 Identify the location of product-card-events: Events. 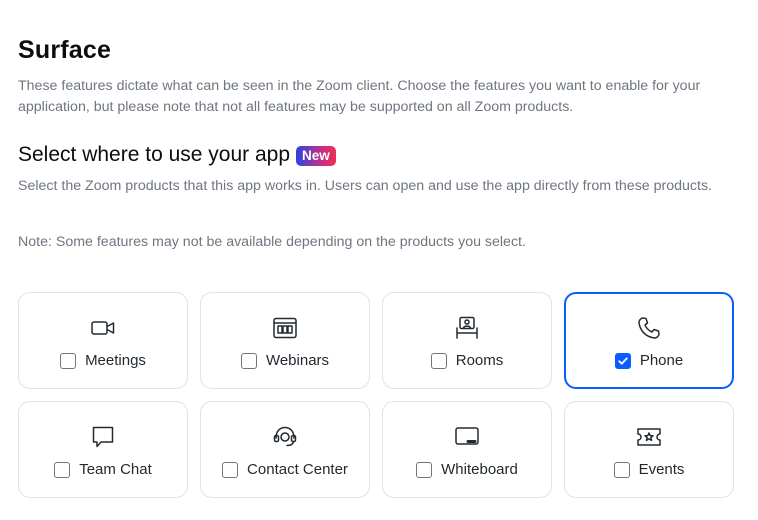
(649, 449).